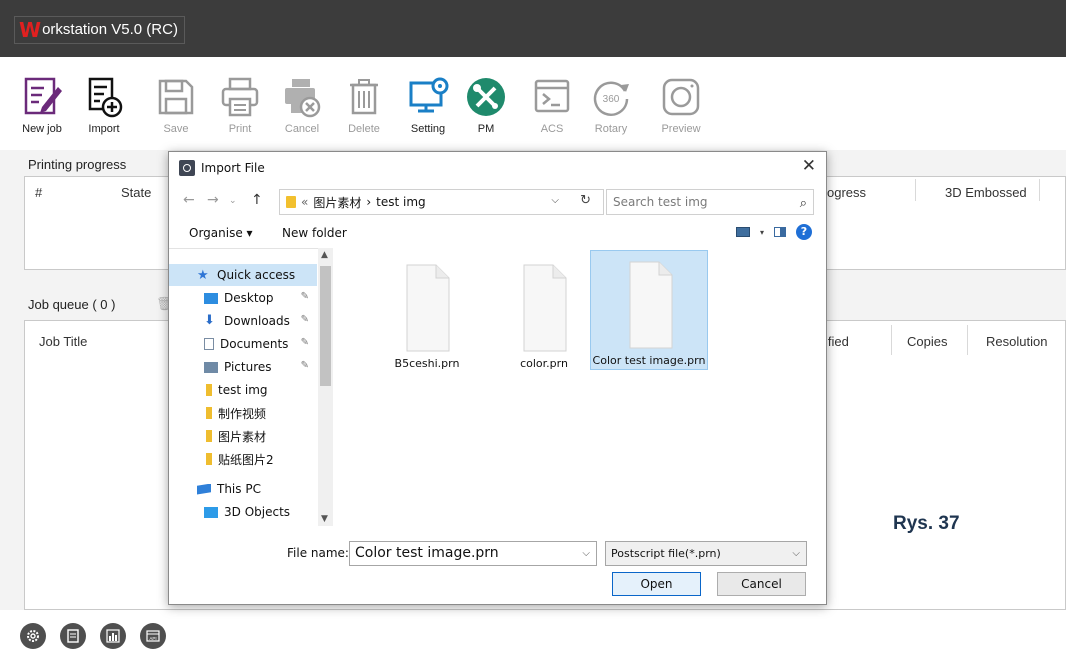 Image resolution: width=1066 pixels, height=651 pixels. Describe the element at coordinates (221, 233) in the screenshot. I see `organise-menu: Organise ▾` at that location.